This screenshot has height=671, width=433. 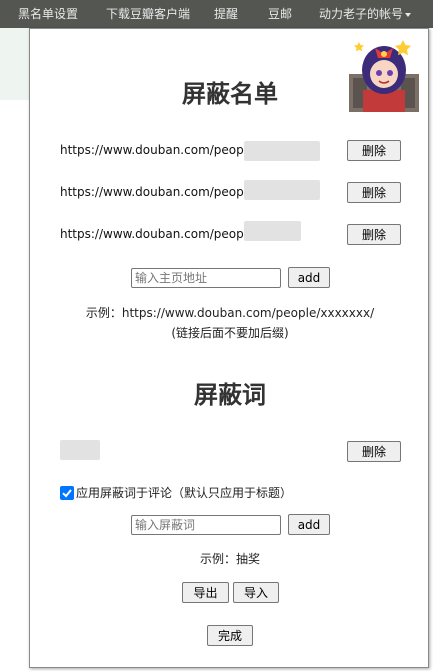 What do you see at coordinates (229, 559) in the screenshot?
I see `keyword-example-text: 示例：抽奖` at bounding box center [229, 559].